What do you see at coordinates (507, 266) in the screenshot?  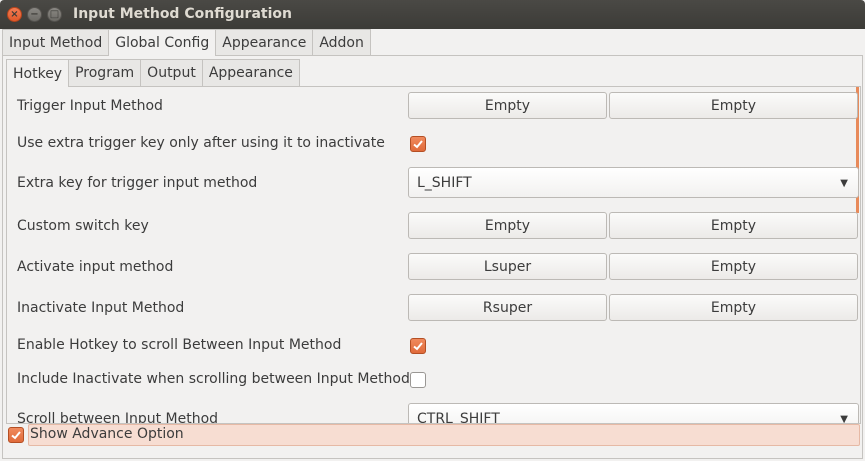 I see `activate-key1-button: Lsuper` at bounding box center [507, 266].